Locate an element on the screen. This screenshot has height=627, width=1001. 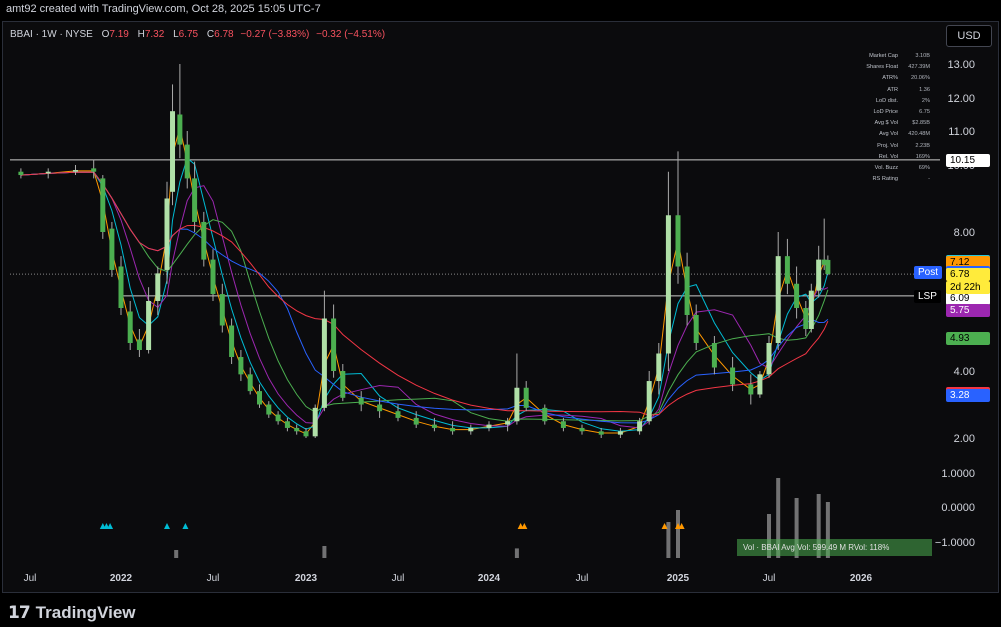
change-value: −0.27 (−3.83%) is located at coordinates (275, 34).